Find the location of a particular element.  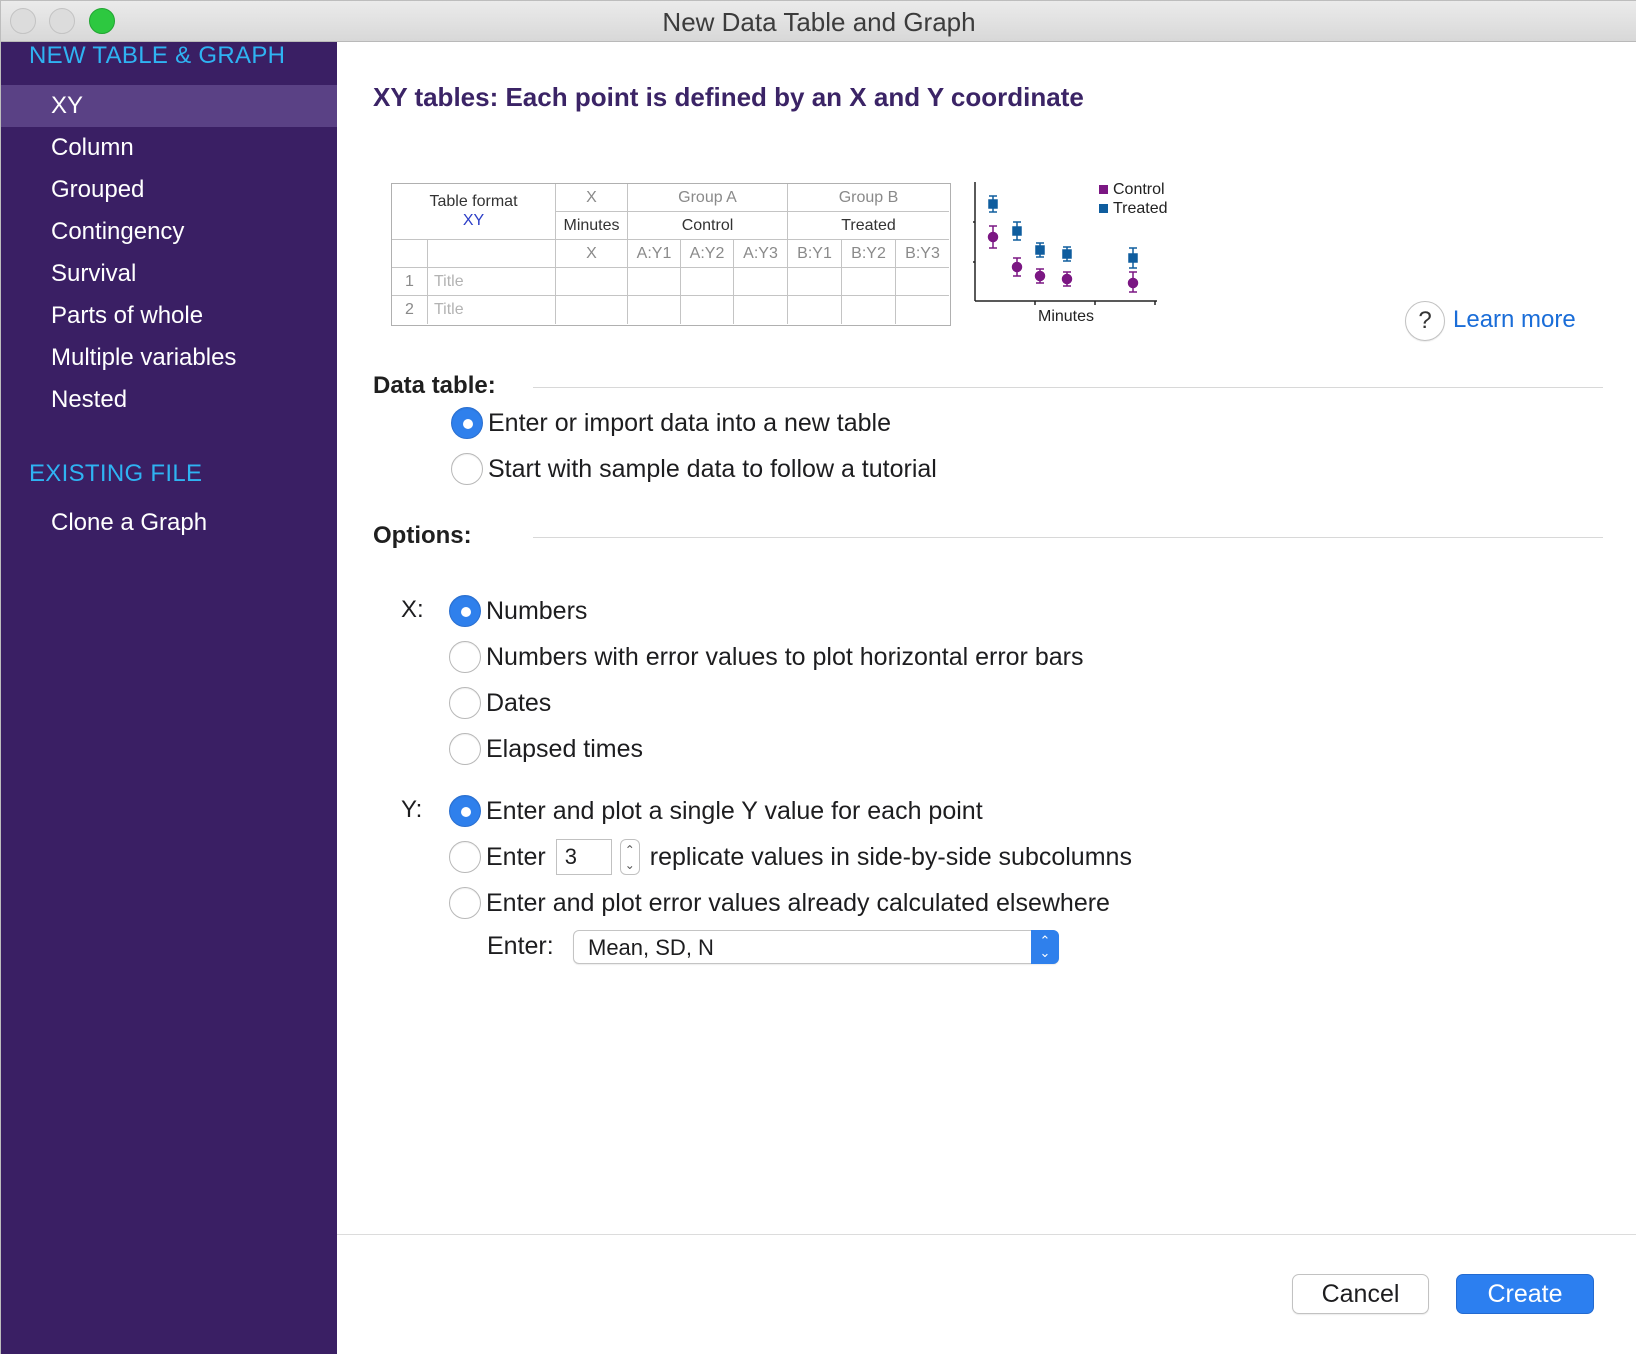

sidebar-item-contingency: Contingency is located at coordinates (169, 232).